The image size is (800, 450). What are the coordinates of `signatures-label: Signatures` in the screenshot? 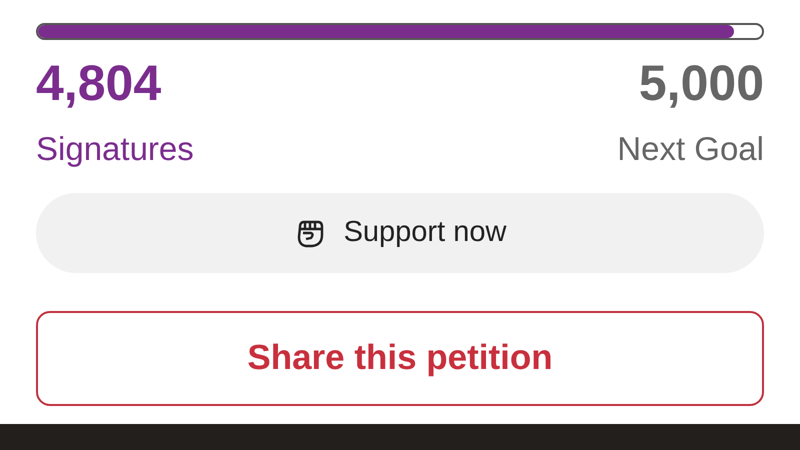 It's located at (115, 148).